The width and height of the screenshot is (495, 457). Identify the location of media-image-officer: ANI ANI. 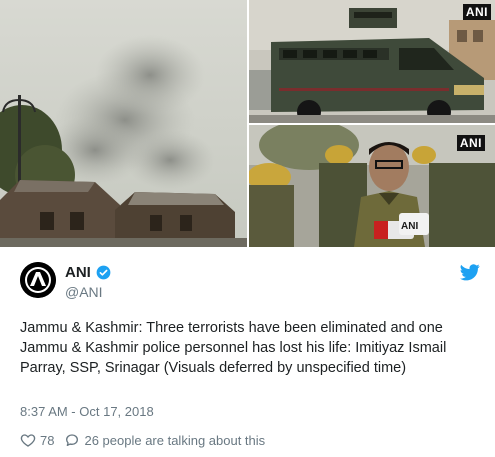
(372, 186).